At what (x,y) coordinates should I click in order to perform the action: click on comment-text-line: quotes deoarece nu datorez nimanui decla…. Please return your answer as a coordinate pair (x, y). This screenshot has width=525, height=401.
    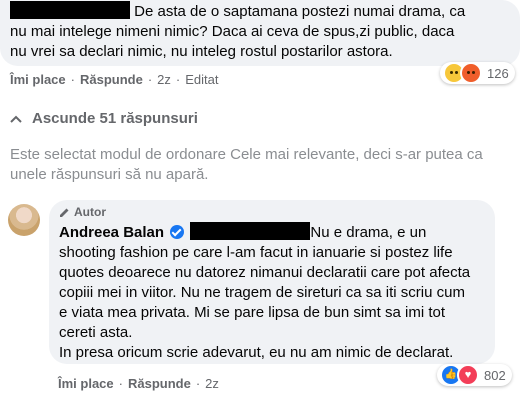
    Looking at the image, I should click on (265, 272).